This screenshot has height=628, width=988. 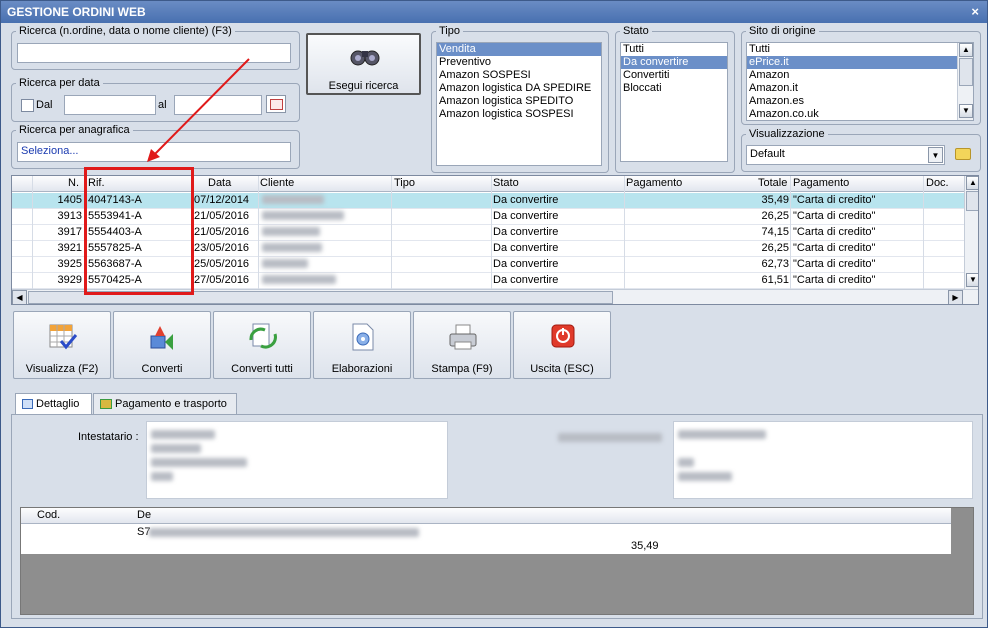 What do you see at coordinates (610, 437) in the screenshot?
I see `redacted-label` at bounding box center [610, 437].